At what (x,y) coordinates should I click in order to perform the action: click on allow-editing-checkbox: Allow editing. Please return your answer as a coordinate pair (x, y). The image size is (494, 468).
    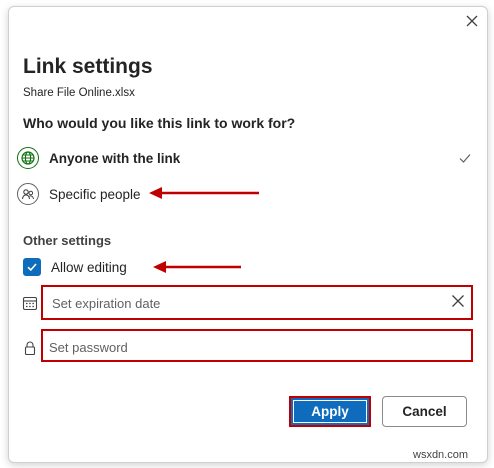
    Looking at the image, I should click on (75, 267).